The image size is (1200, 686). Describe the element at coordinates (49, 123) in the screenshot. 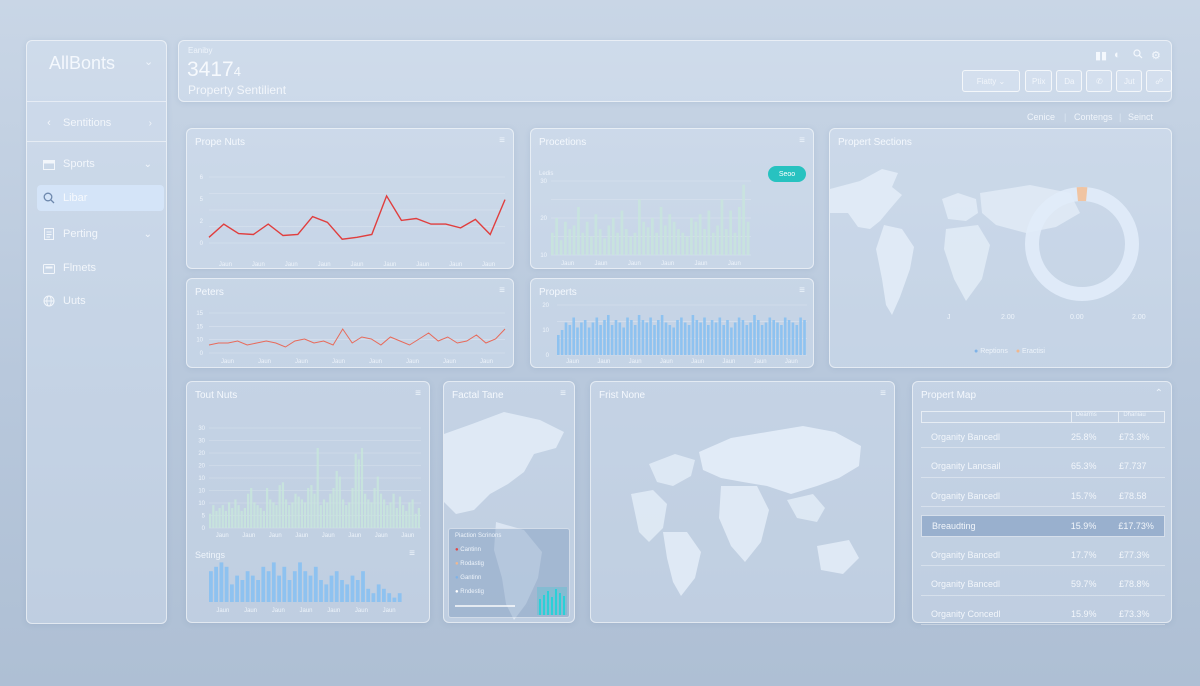

I see `chevron-left-icon: ‹` at that location.